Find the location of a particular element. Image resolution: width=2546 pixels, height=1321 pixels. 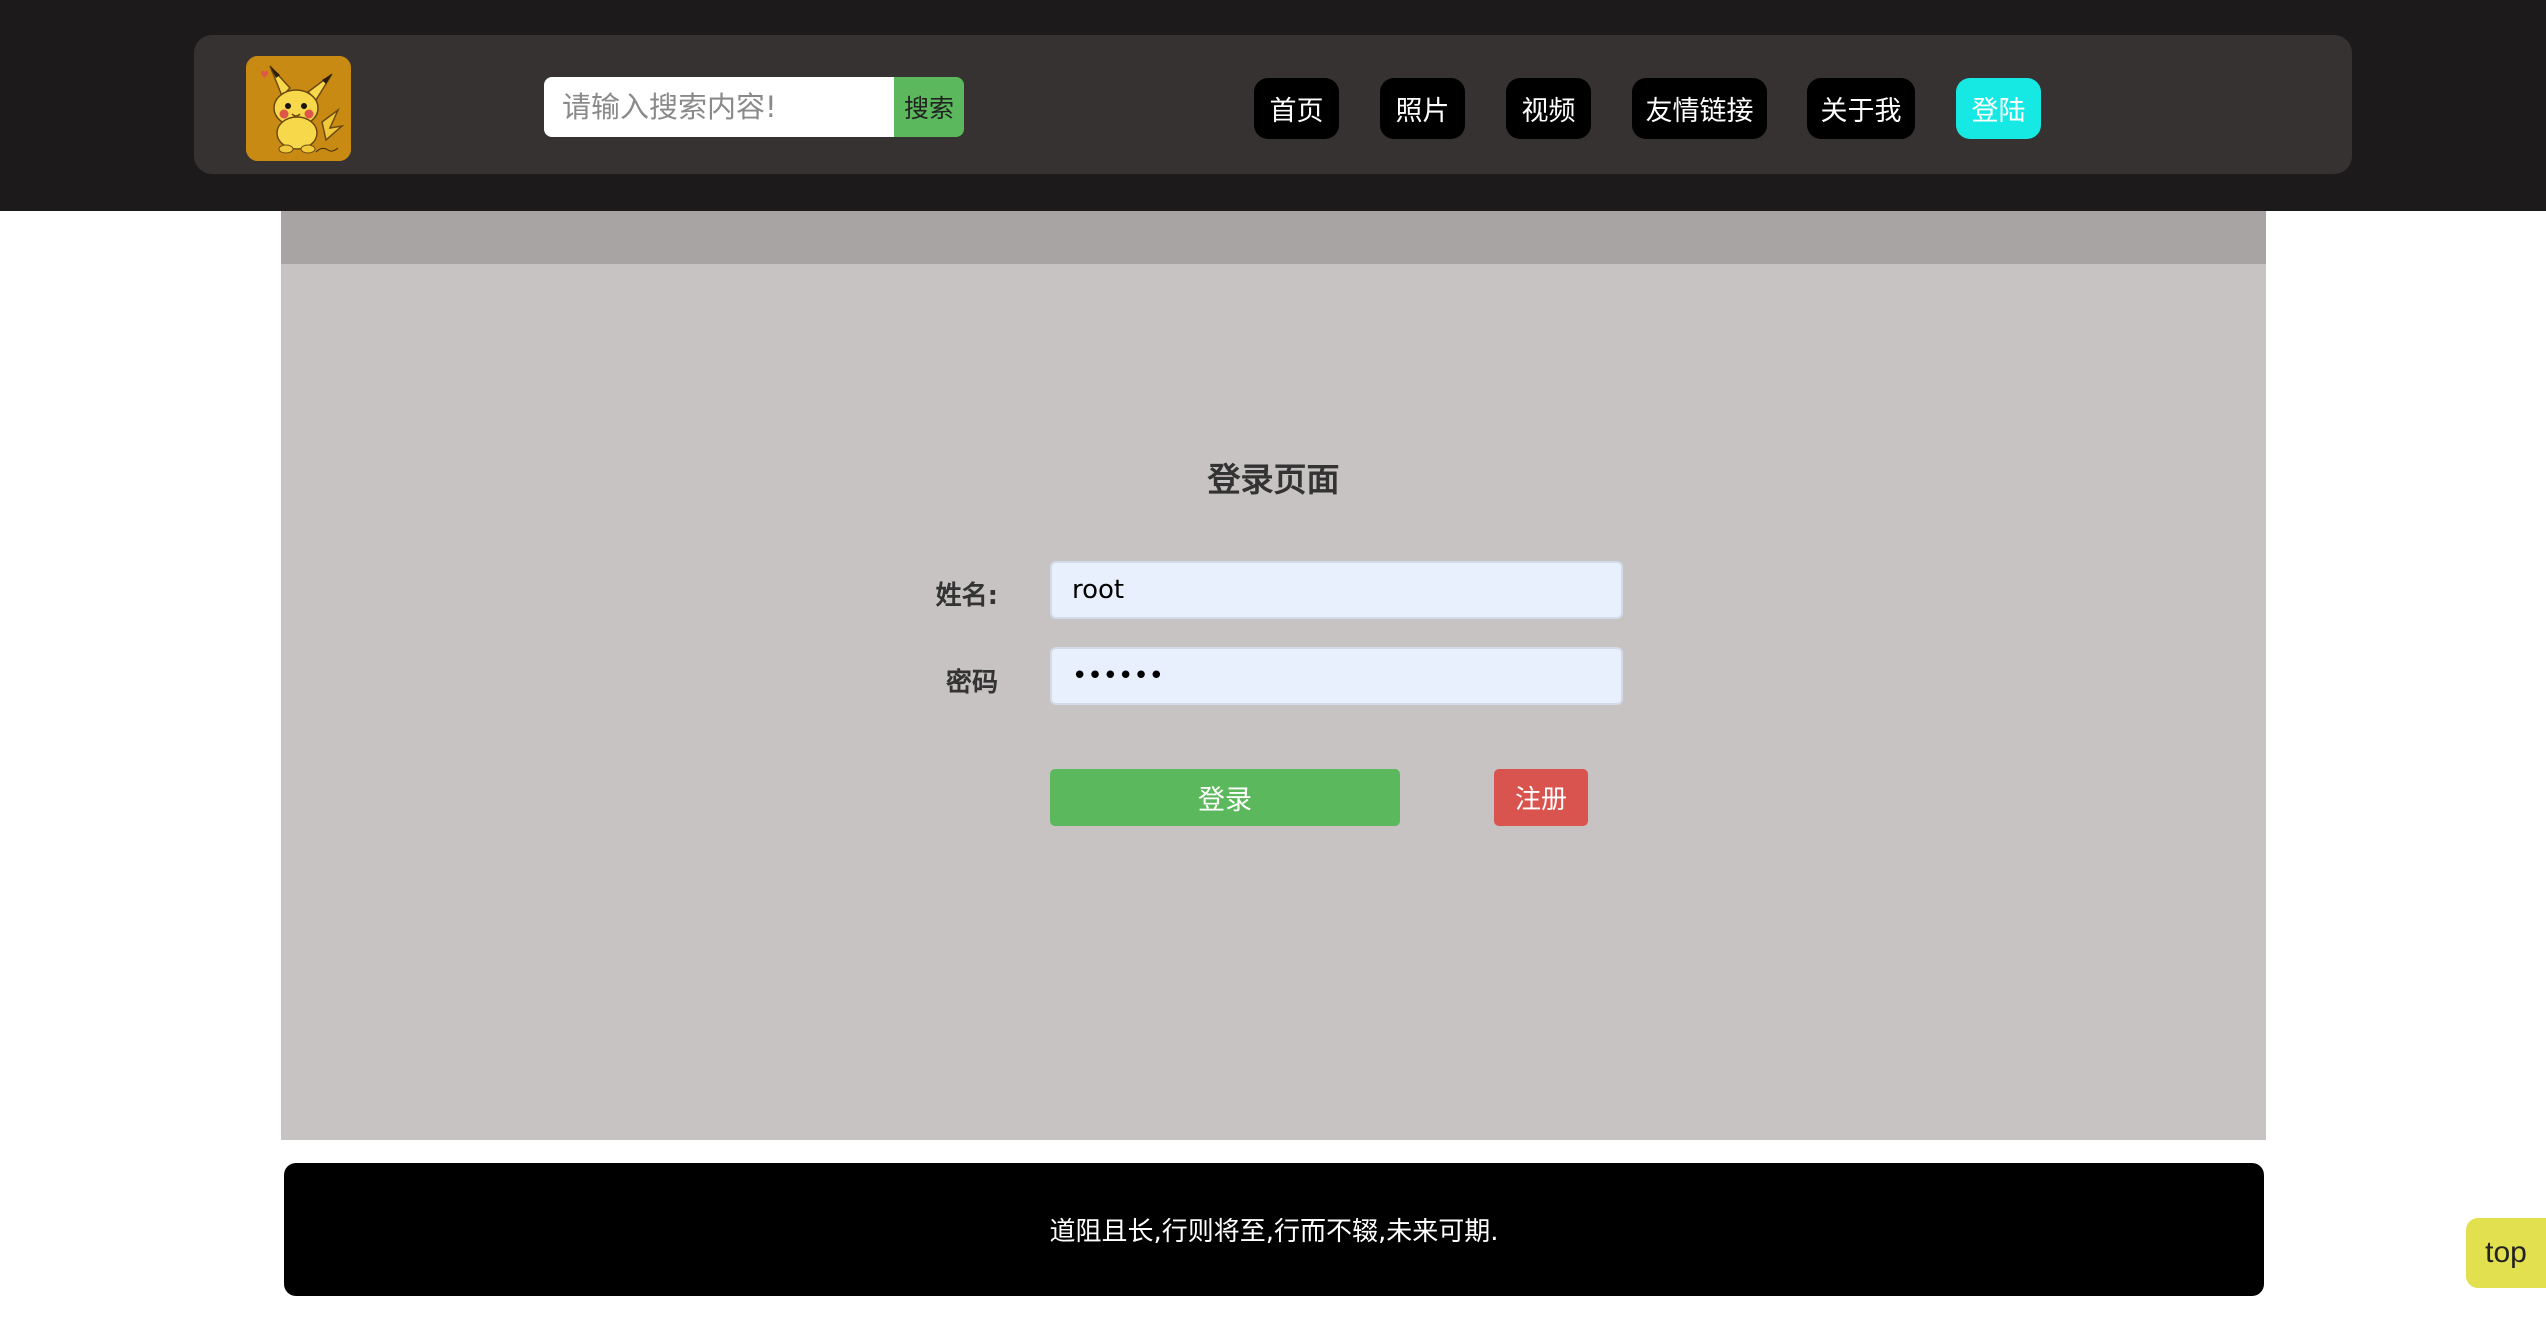

login-button: 登录 is located at coordinates (1225, 797).